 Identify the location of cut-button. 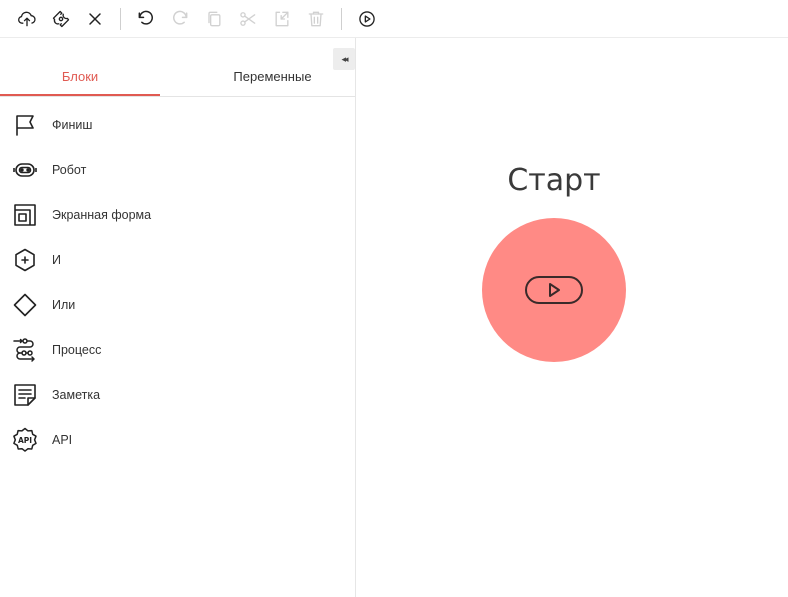
(248, 19).